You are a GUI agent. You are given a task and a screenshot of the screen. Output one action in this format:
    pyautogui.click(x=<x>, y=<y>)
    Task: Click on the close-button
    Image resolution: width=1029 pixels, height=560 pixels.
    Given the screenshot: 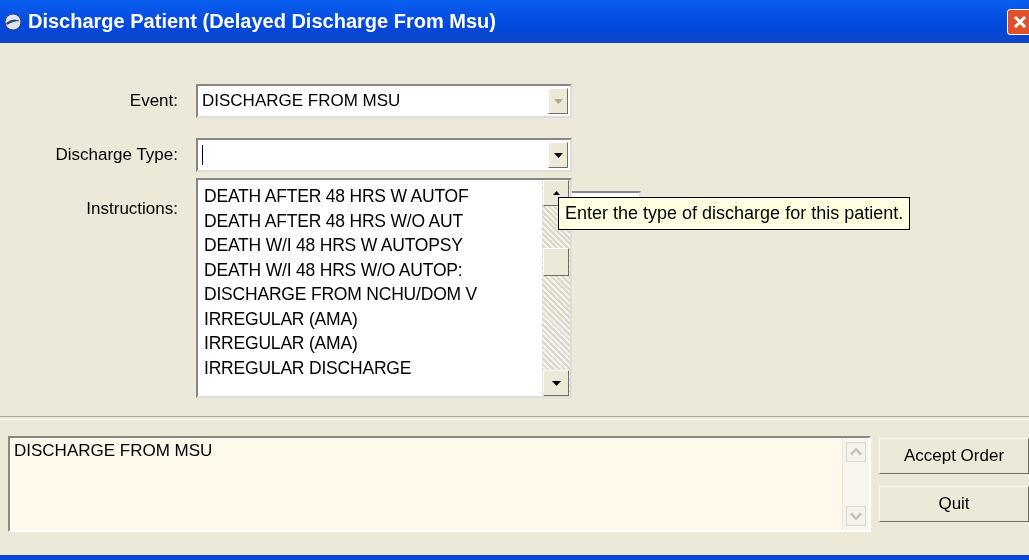 What is the action you would take?
    pyautogui.click(x=1018, y=21)
    